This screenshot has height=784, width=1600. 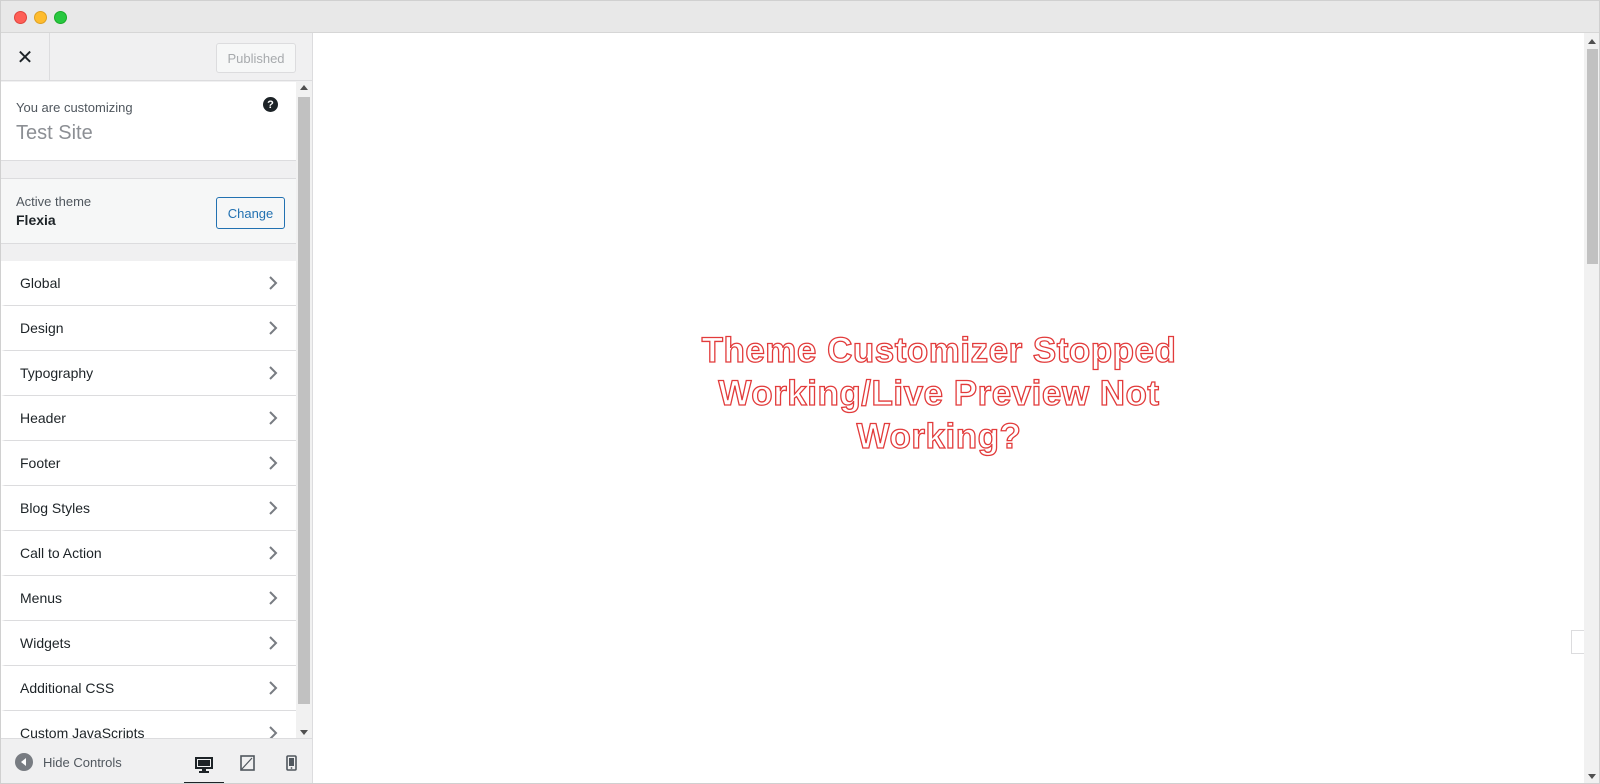 I want to click on change-theme-button: Change, so click(x=250, y=213).